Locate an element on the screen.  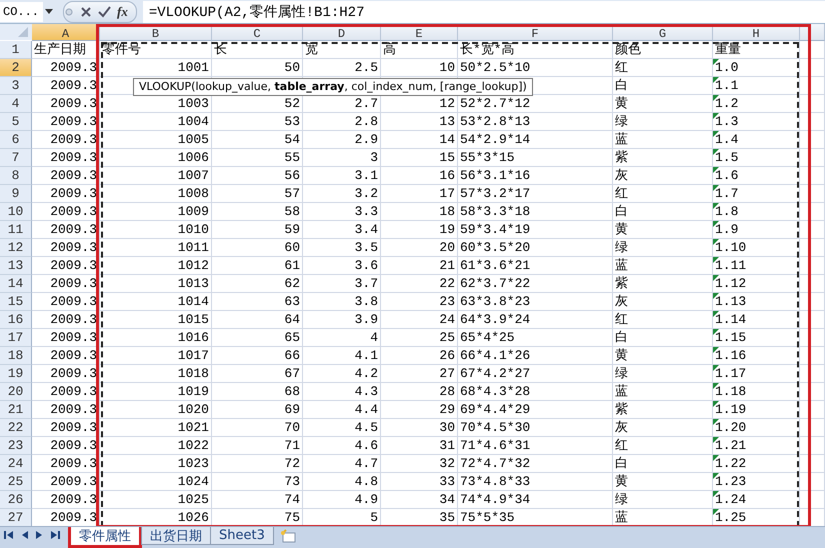
row-header: 12 is located at coordinates (16, 248).